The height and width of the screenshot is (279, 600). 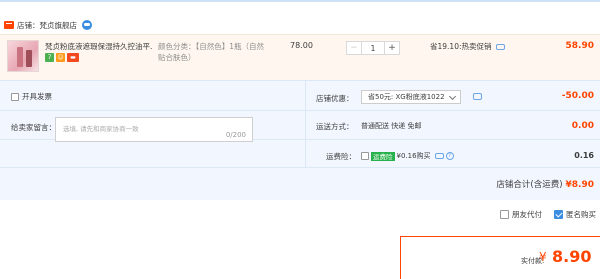 I want to click on friend-pay-checkbox, so click(x=504, y=214).